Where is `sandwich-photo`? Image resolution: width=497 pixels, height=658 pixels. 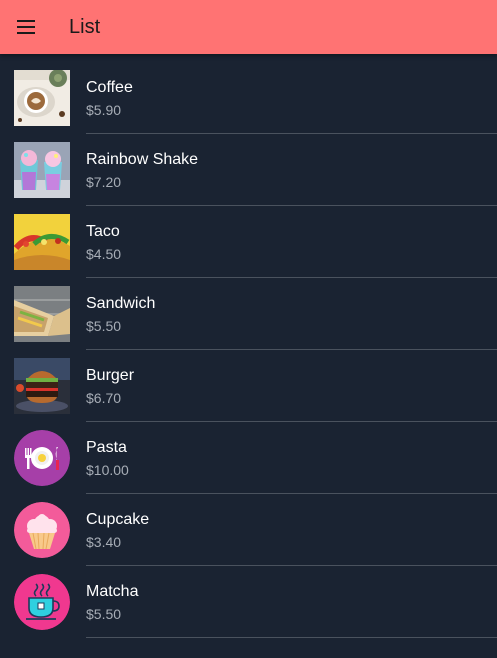 sandwich-photo is located at coordinates (42, 314).